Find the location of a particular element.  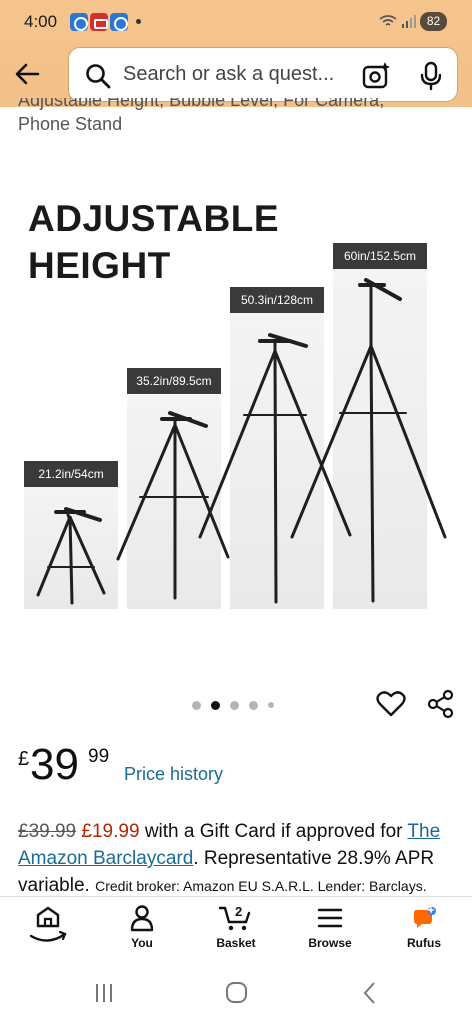

more-notifications-dot is located at coordinates (138, 21).